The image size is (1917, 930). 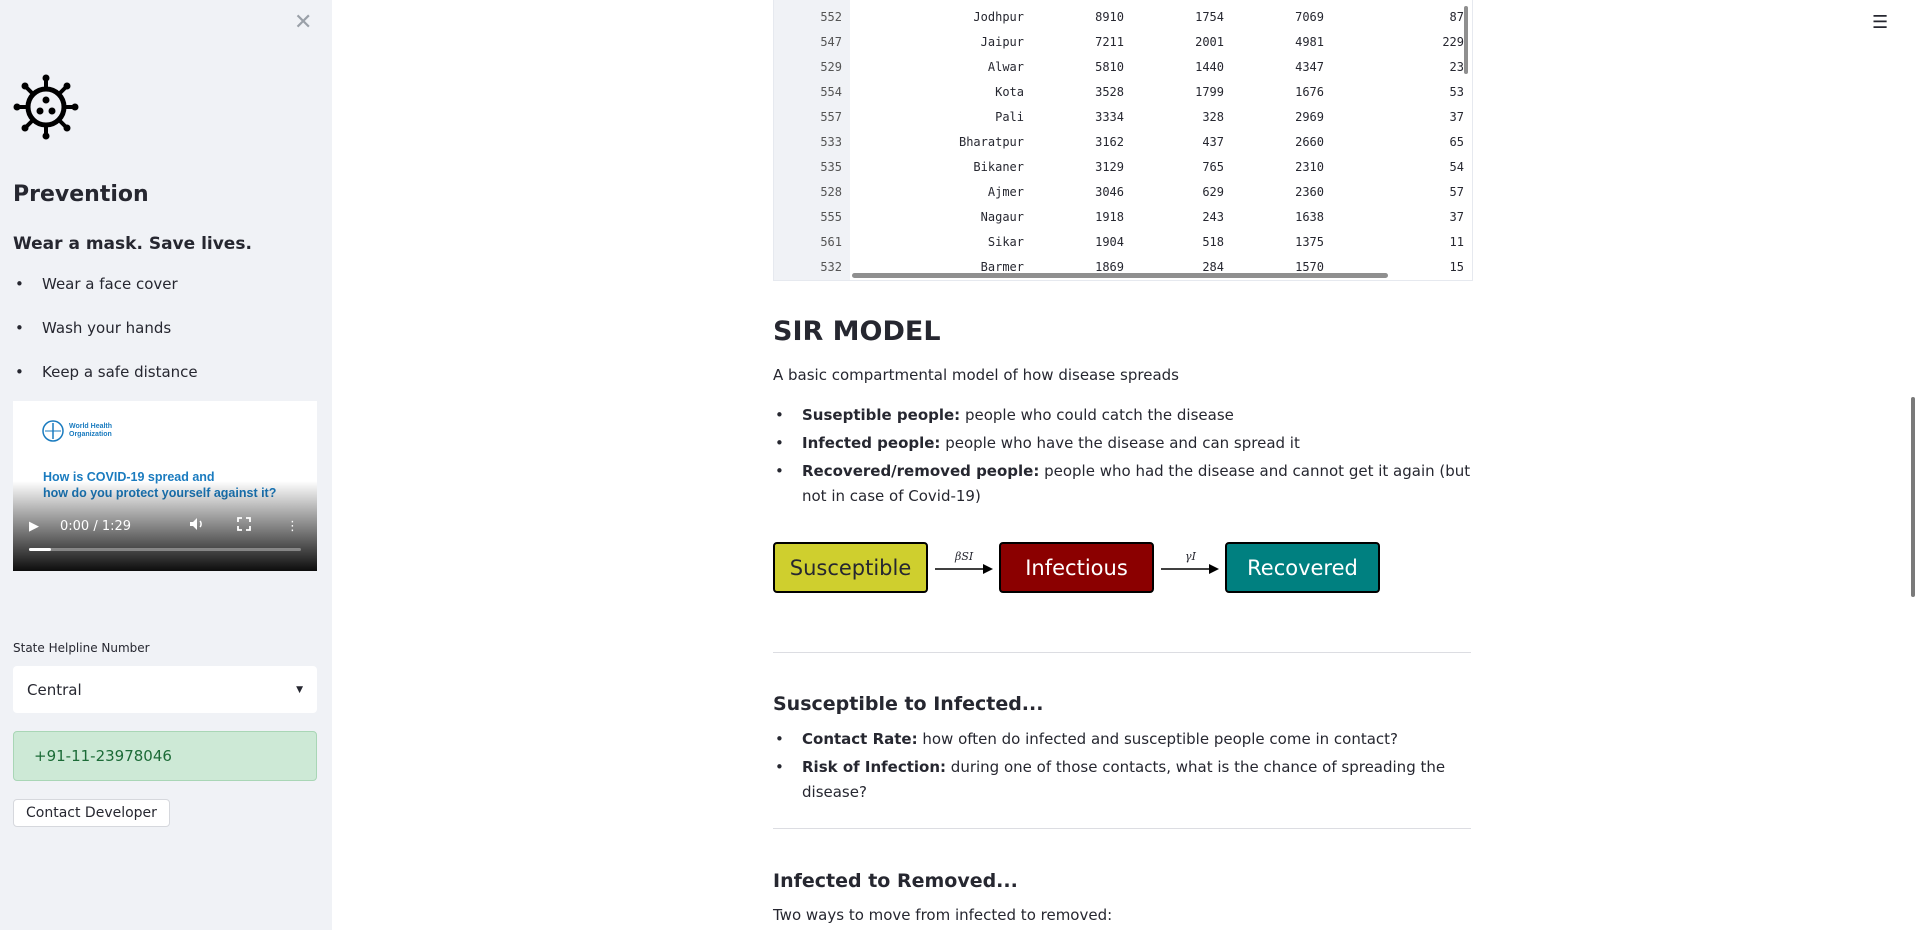 I want to click on bullet-label: Suseptible people:, so click(x=881, y=415).